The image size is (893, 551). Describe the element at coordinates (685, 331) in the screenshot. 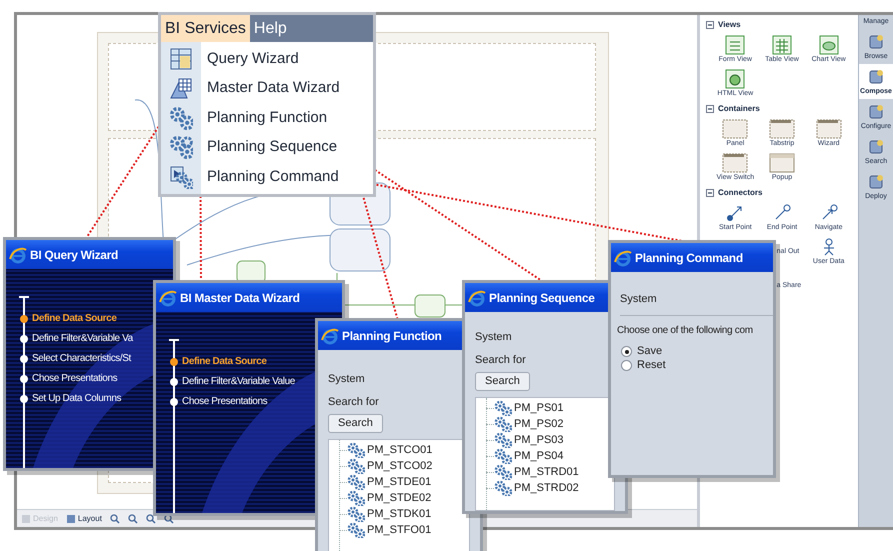

I see `prompt-text: Choose one of the following com` at that location.